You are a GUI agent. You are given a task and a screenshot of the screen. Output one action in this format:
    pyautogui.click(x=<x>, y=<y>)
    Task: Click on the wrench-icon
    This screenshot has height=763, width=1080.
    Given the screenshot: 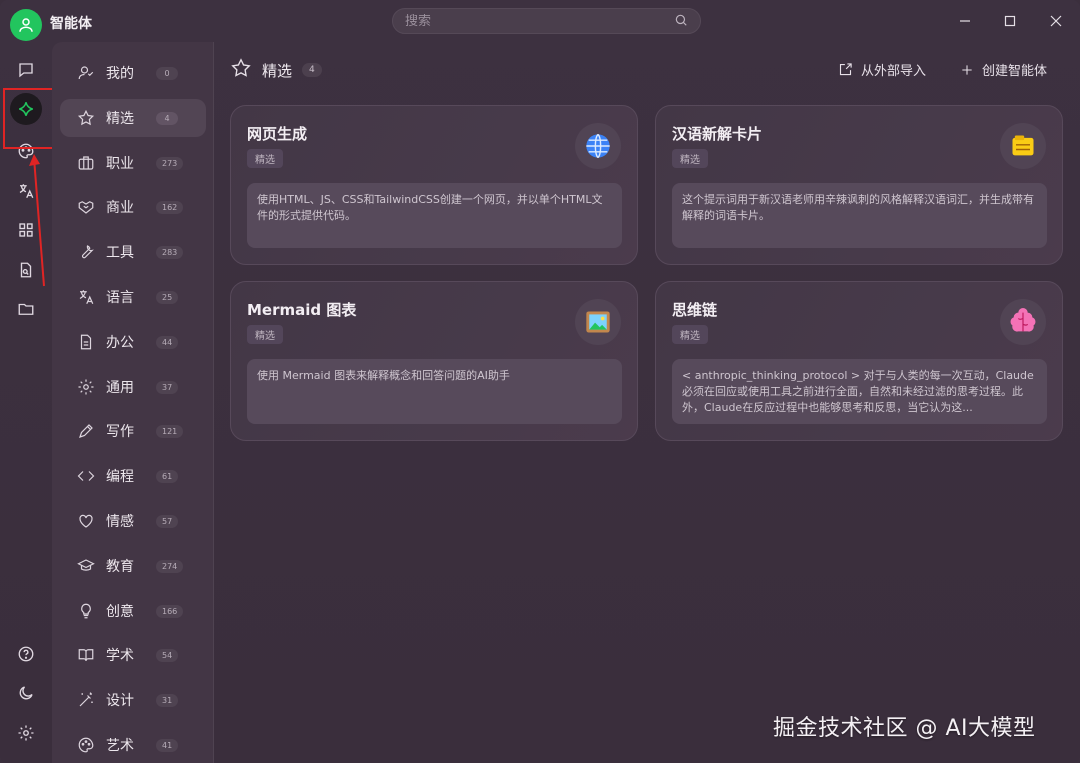 What is the action you would take?
    pyautogui.click(x=86, y=252)
    